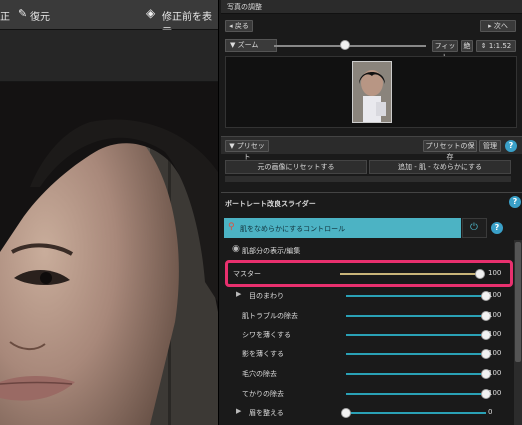 This screenshot has width=522, height=425. I want to click on save-preset-button: プリセットの保存, so click(450, 150).